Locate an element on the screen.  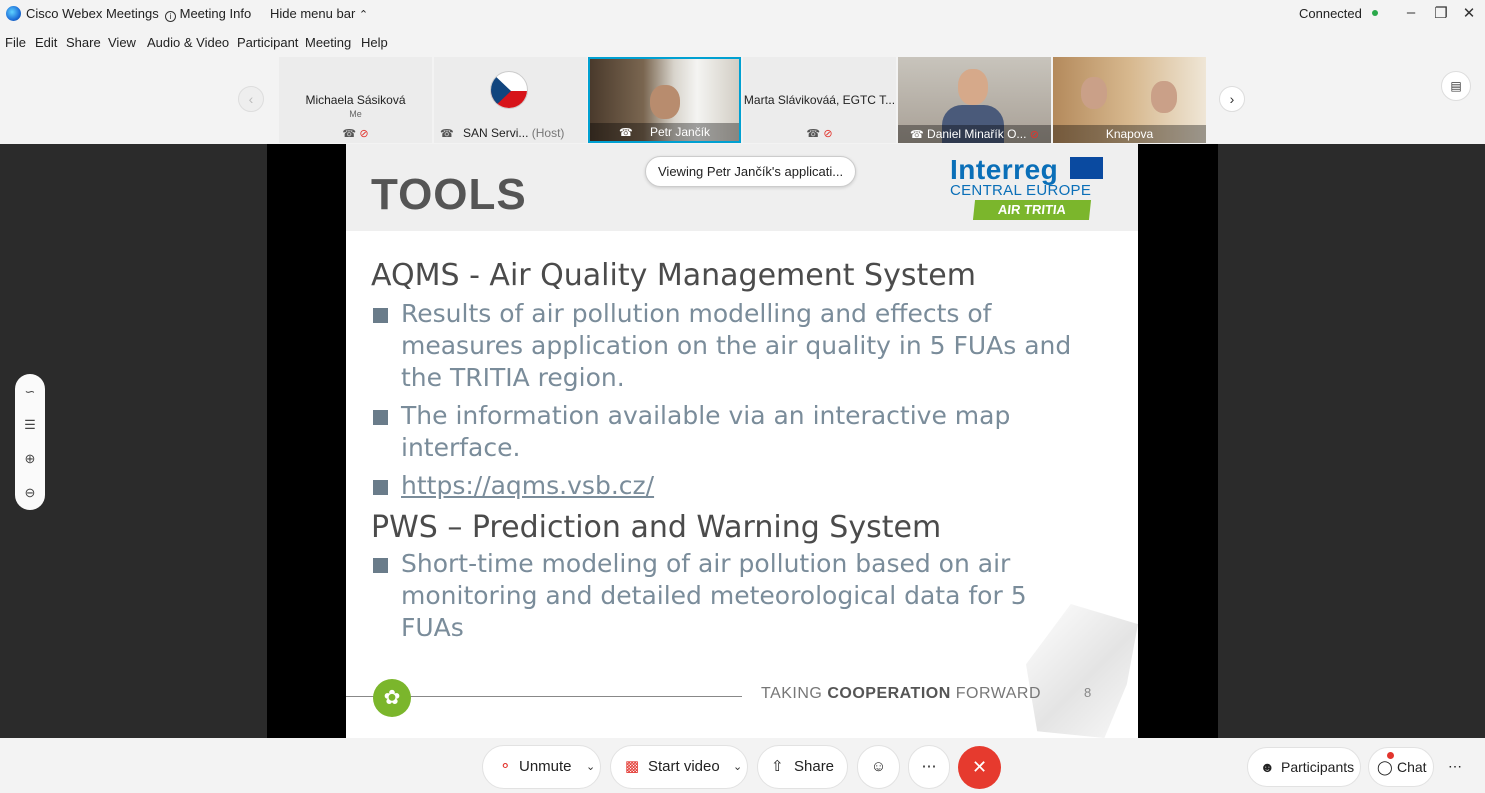
participant-name: Knapova is located at coordinates (1129, 134).